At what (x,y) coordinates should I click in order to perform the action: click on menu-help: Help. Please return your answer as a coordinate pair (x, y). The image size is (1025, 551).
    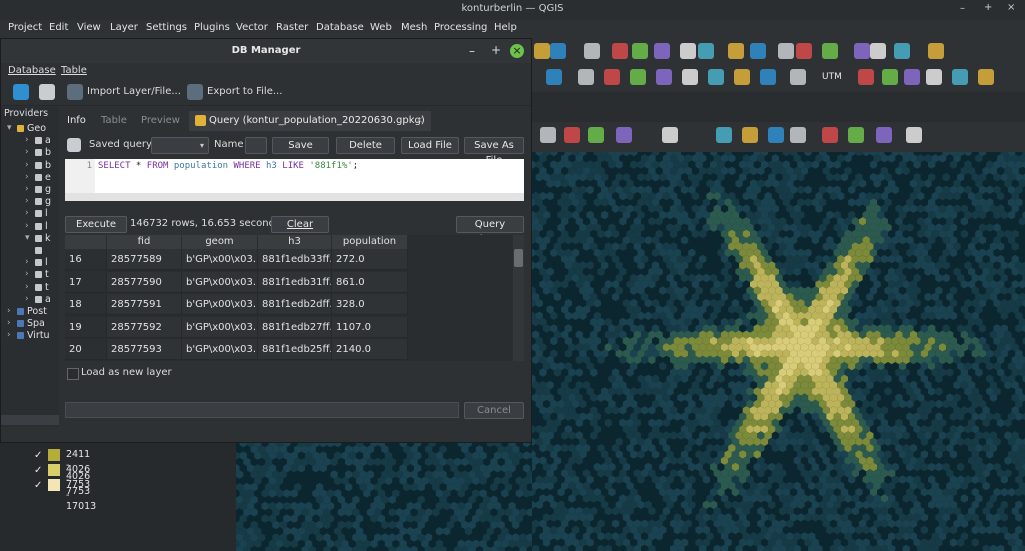
    Looking at the image, I should click on (505, 27).